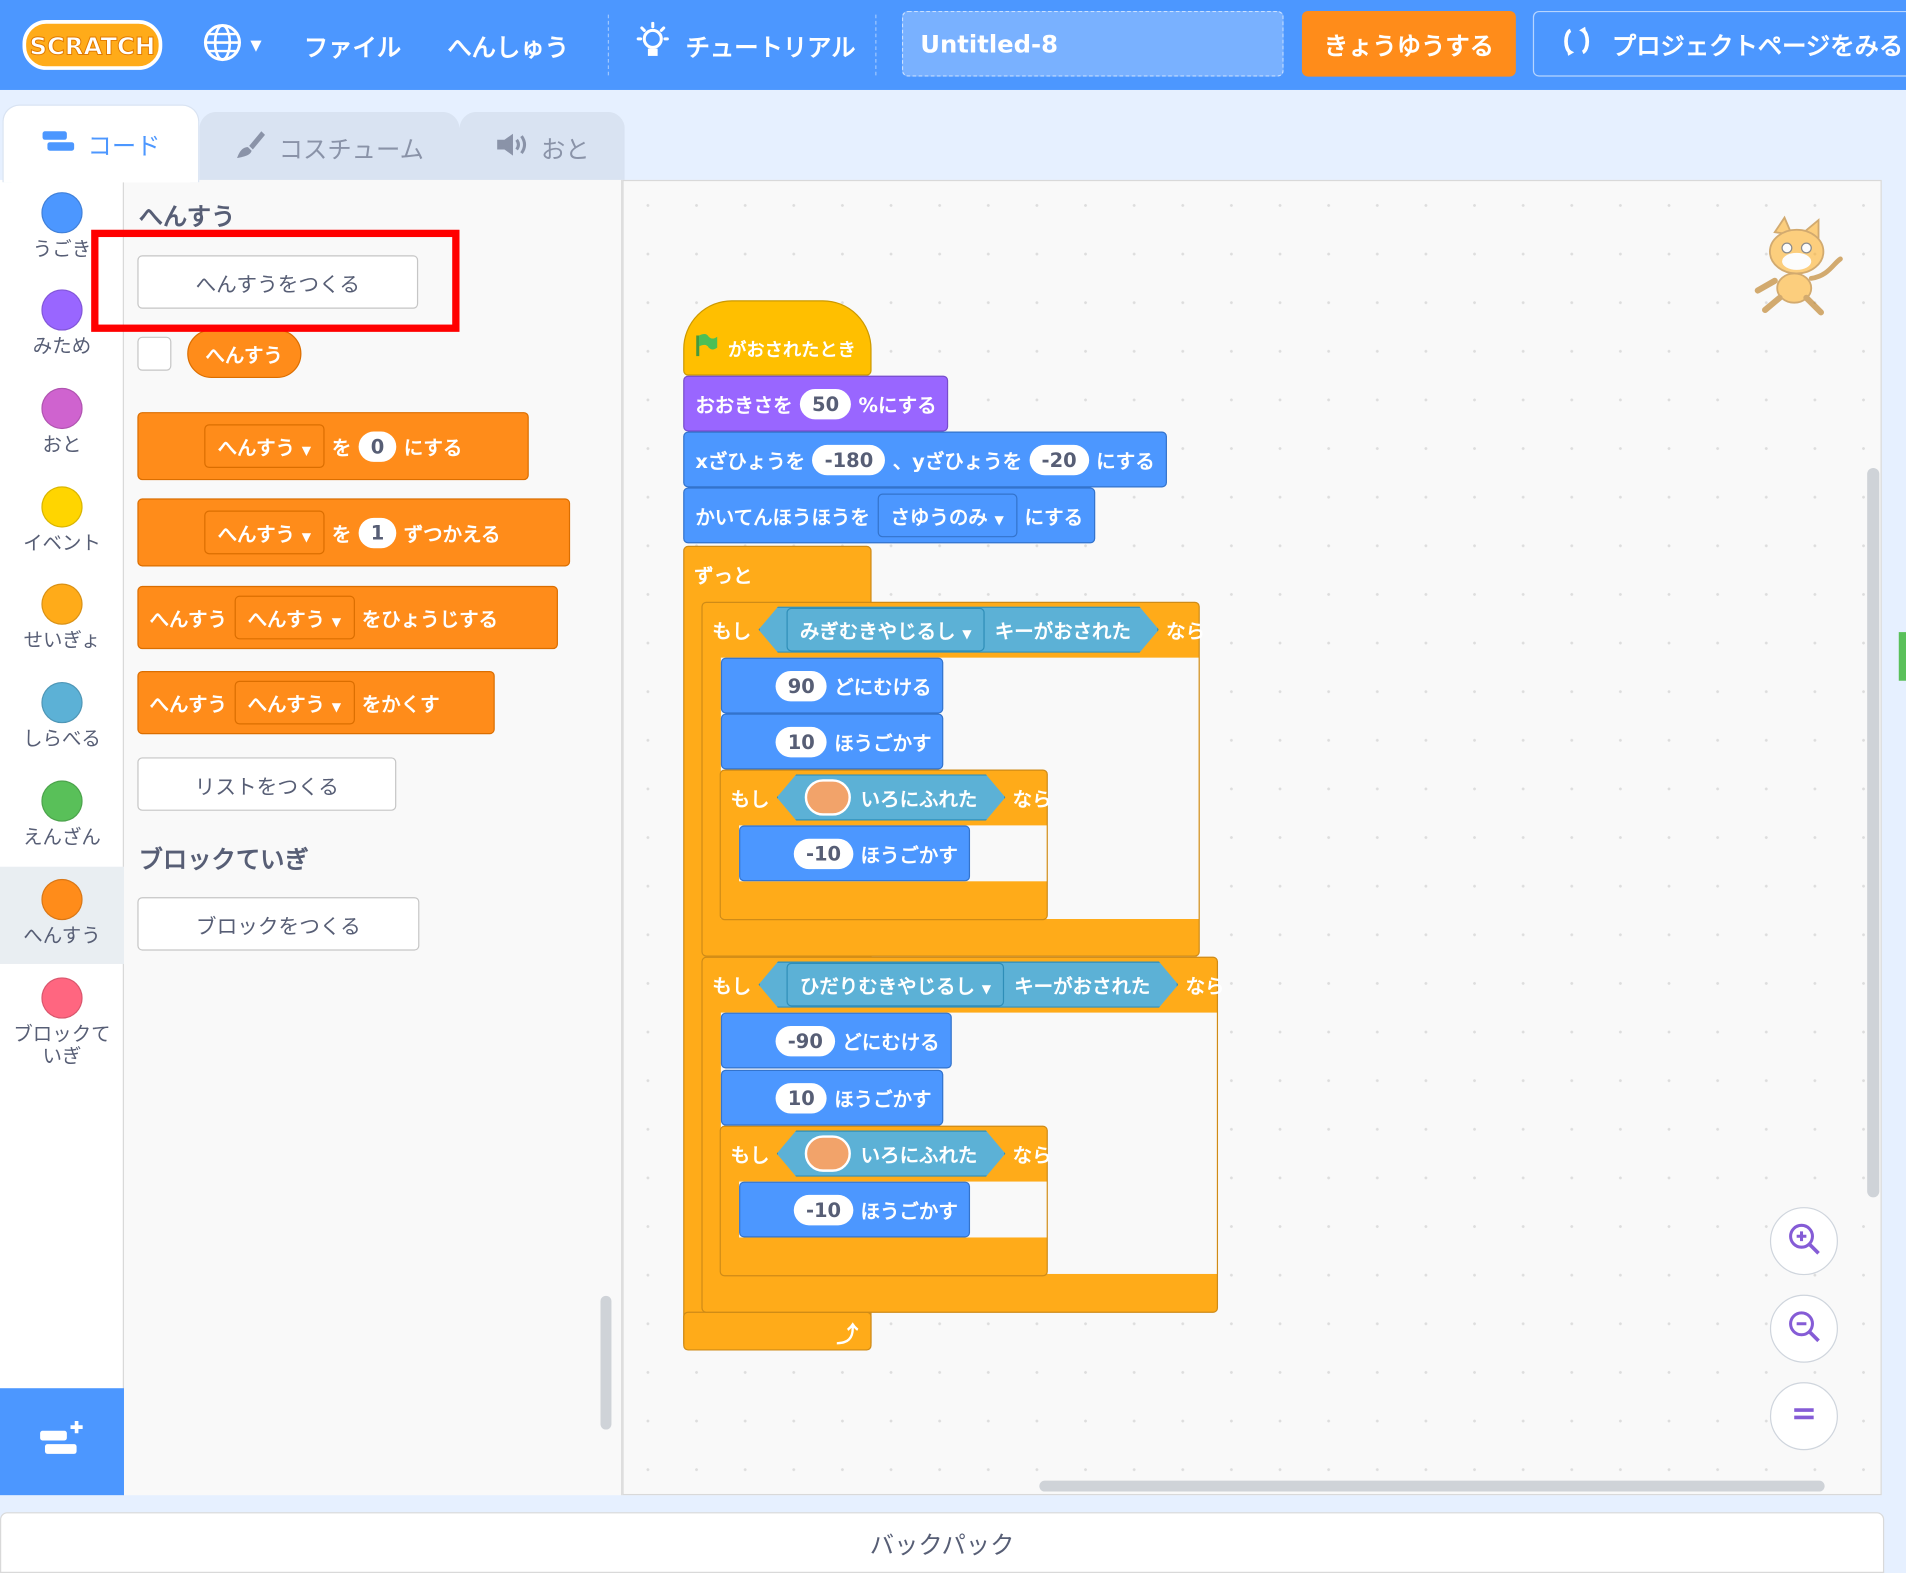 This screenshot has height=1573, width=1906. Describe the element at coordinates (1032, 1155) in the screenshot. I see `then-label: なら` at that location.